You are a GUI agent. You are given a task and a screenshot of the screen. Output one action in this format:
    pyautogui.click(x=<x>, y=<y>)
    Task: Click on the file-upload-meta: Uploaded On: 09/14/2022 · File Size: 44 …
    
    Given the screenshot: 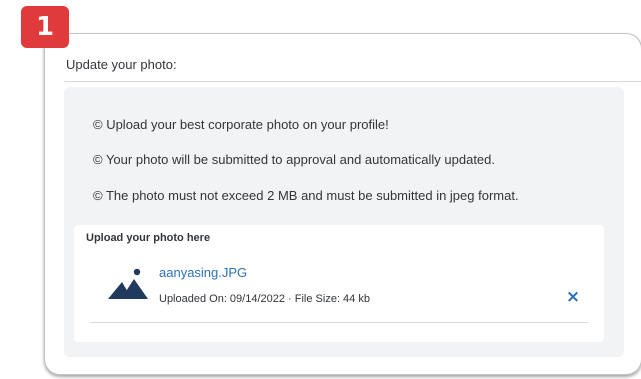 What is the action you would take?
    pyautogui.click(x=264, y=299)
    